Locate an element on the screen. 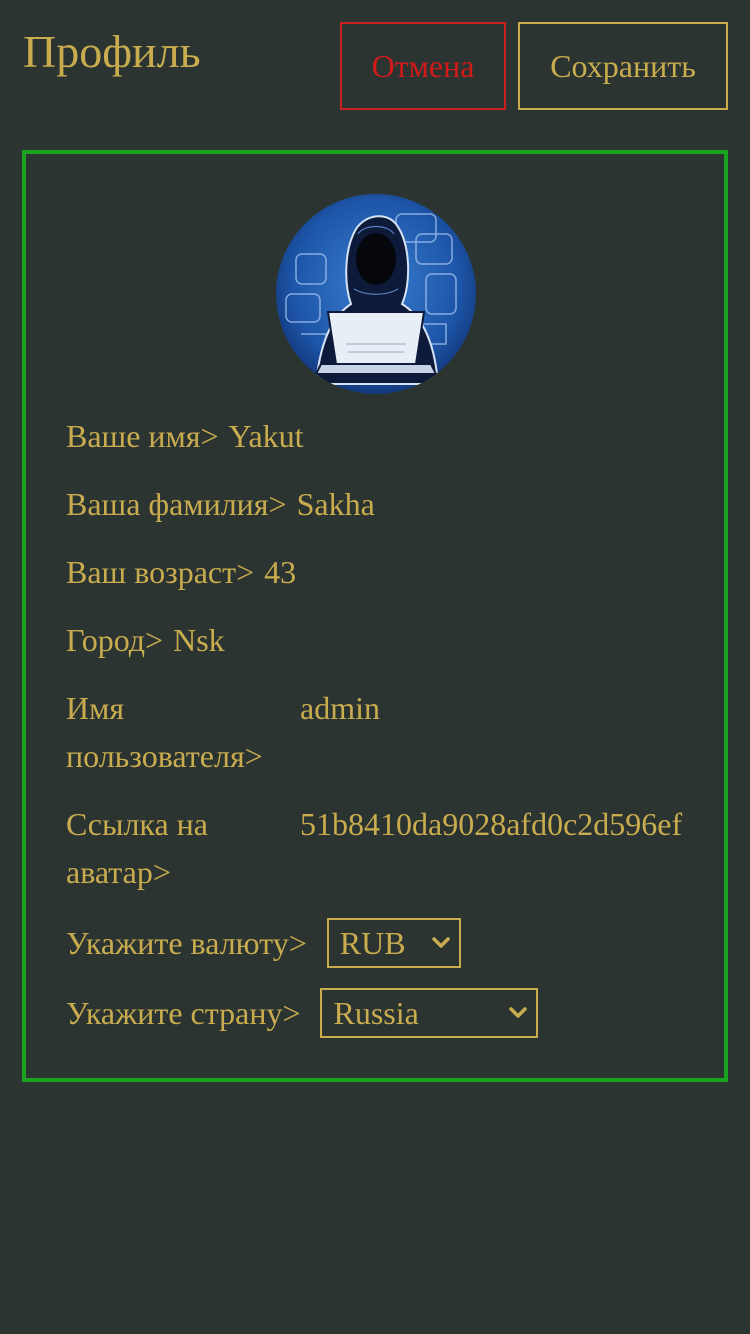  username-row: Имя пользователя> admin is located at coordinates (386, 732).